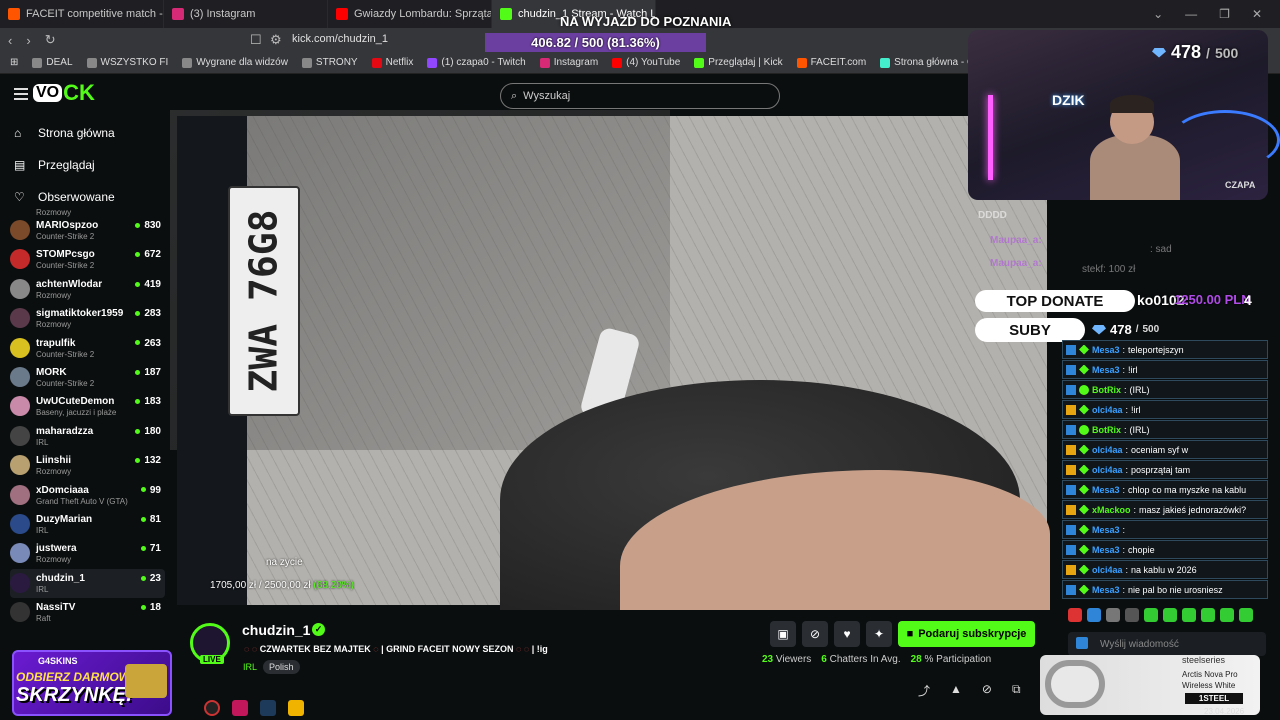  Describe the element at coordinates (281, 667) in the screenshot. I see `stream-tag: Polish` at that location.